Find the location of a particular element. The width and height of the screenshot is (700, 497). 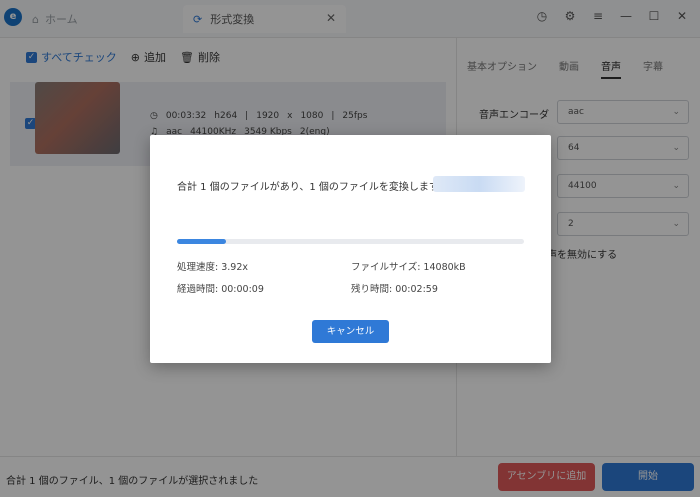

progress-fill is located at coordinates (201, 241).